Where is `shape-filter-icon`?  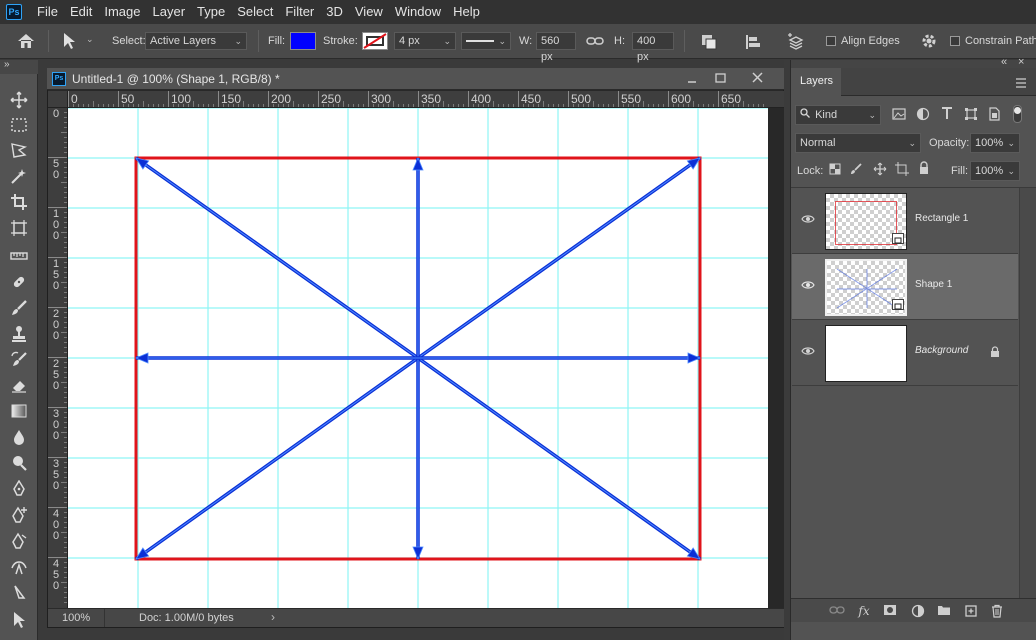
shape-filter-icon is located at coordinates (971, 114).